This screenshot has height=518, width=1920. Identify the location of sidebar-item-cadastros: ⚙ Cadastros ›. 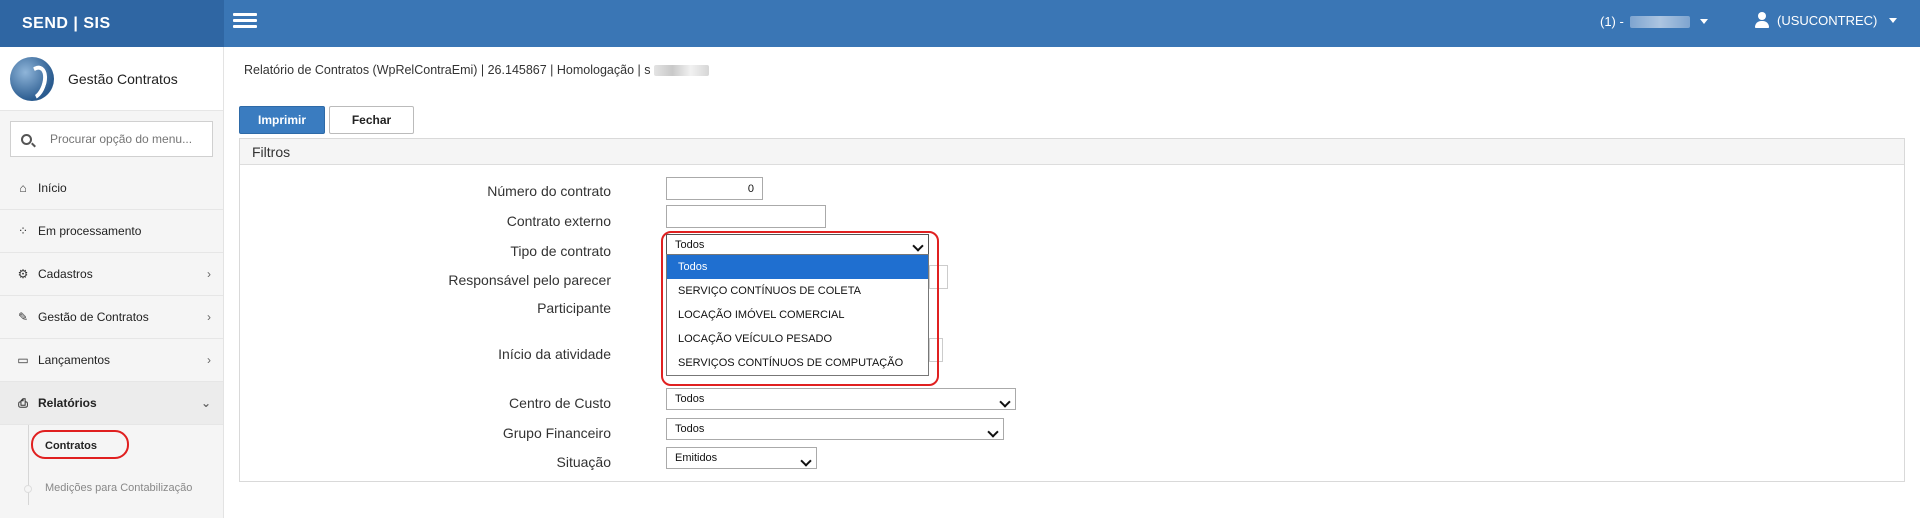
(111, 274).